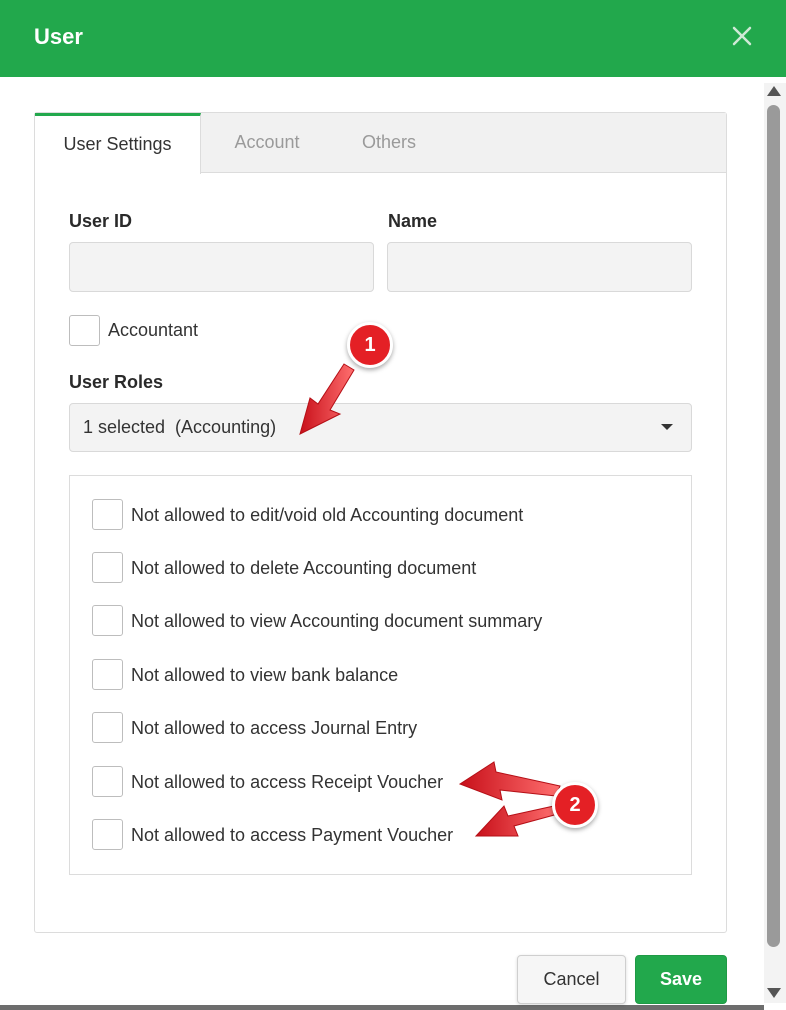  Describe the element at coordinates (107, 674) in the screenshot. I see `permission-checkbox-bank-balance` at that location.